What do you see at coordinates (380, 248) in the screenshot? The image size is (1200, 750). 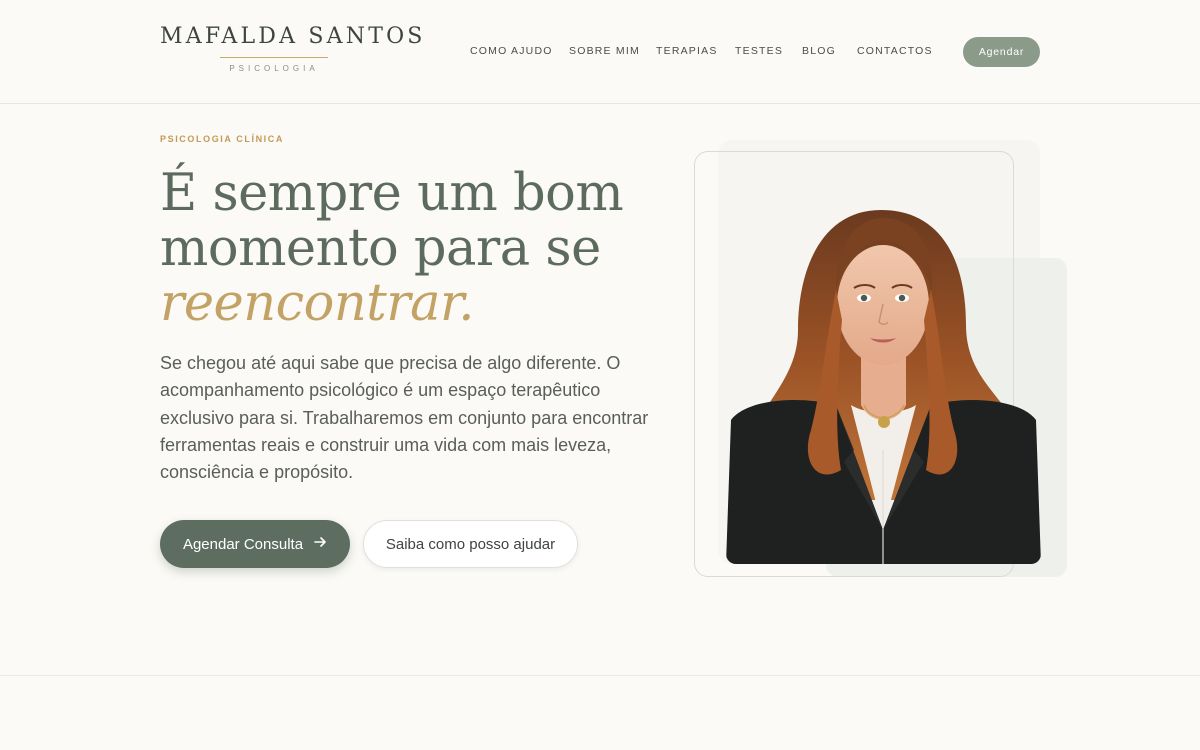 I see `headline-line-2: momento para se` at bounding box center [380, 248].